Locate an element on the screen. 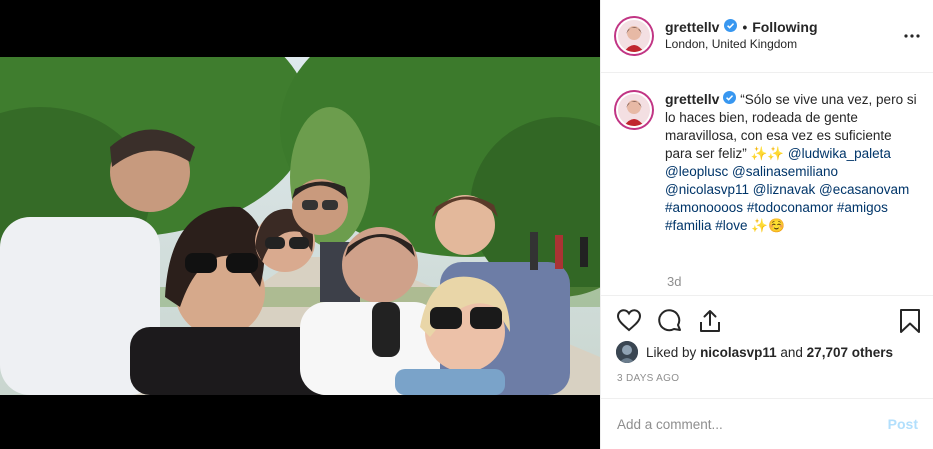  caption-username: grettellv is located at coordinates (692, 99).